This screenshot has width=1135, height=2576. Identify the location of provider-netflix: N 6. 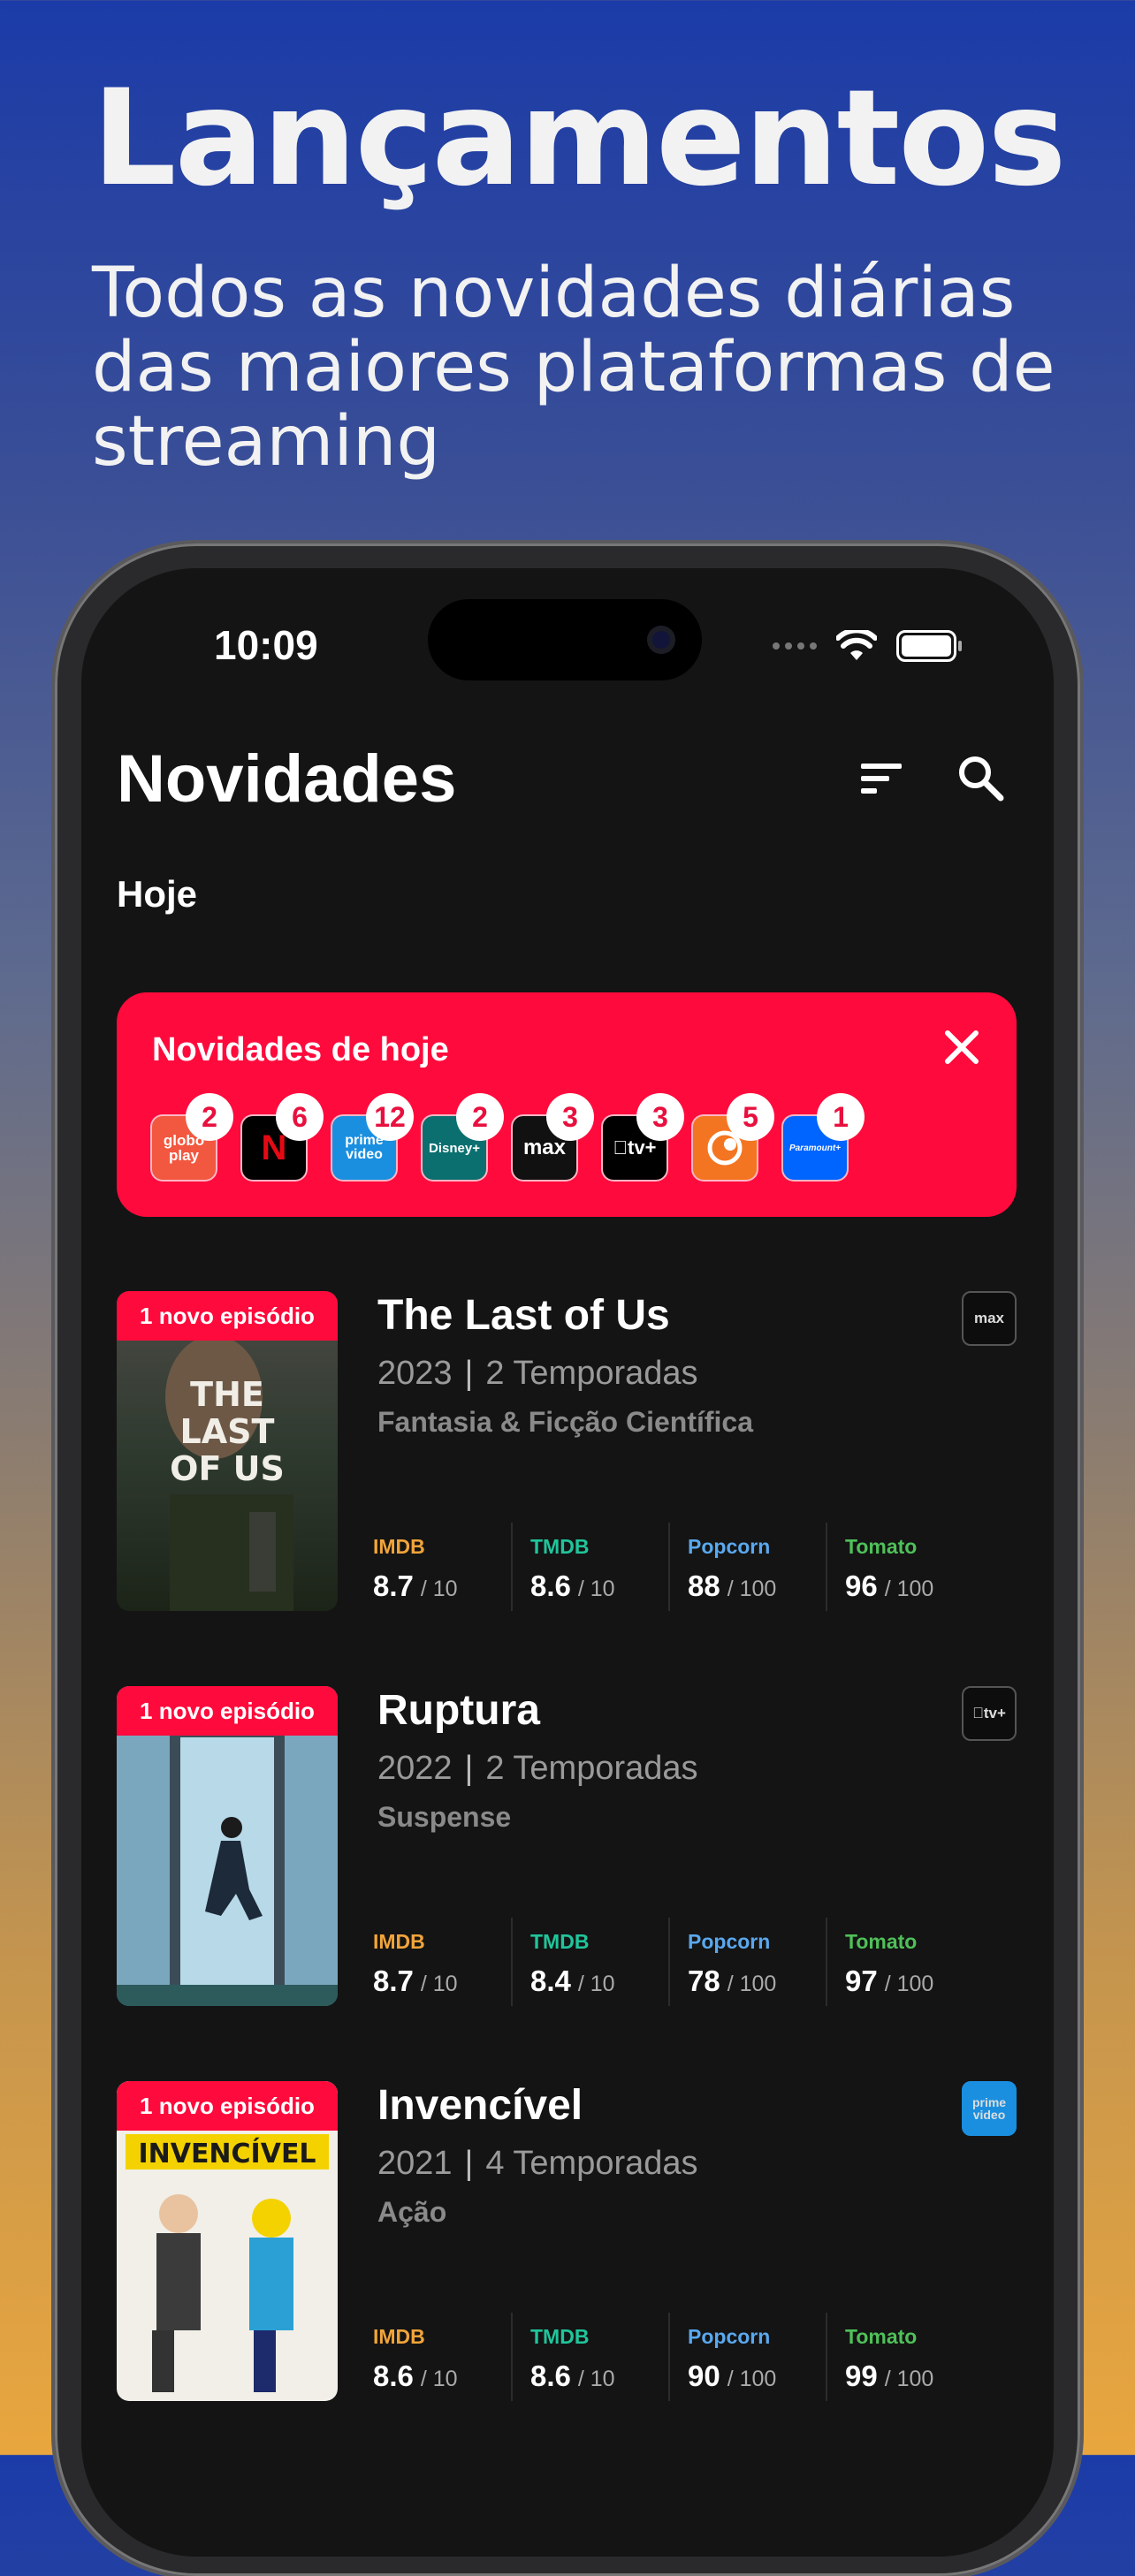
(283, 1136).